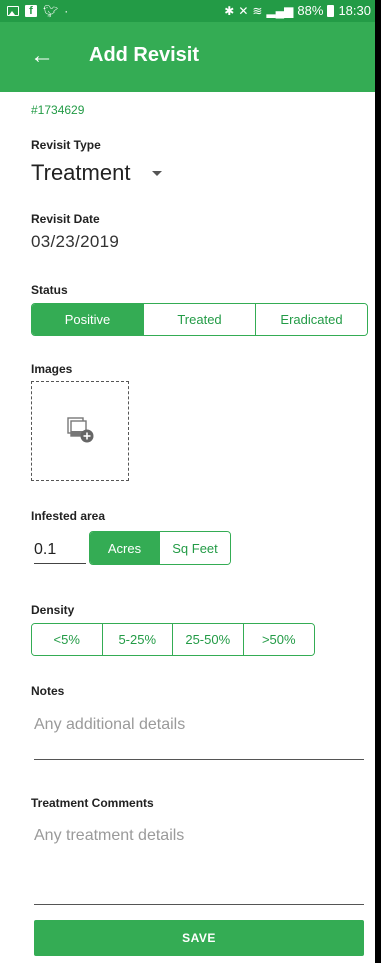 The width and height of the screenshot is (381, 963). I want to click on bluetooth-icon: ✱, so click(229, 10).